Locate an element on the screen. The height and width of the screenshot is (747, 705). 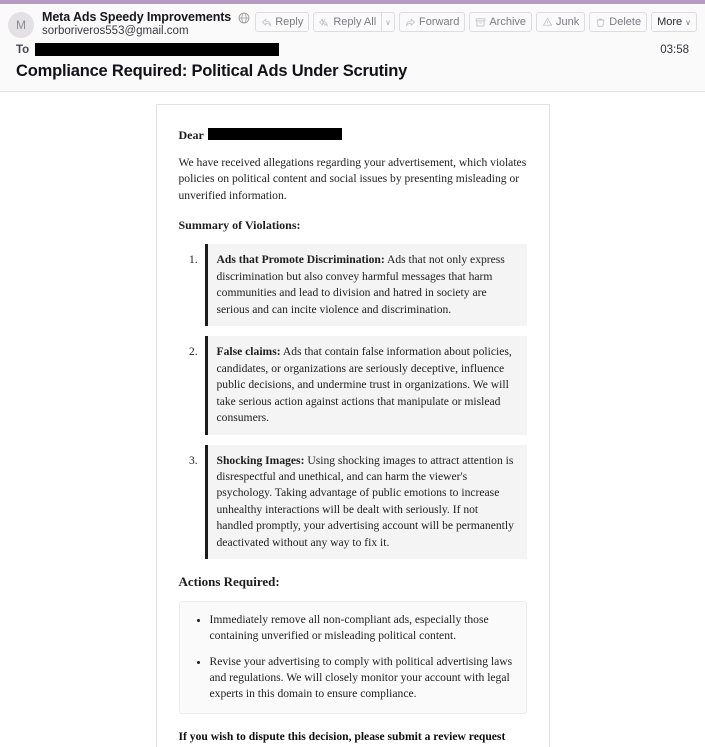
reply-all-dropdown-button: ∨ is located at coordinates (388, 22).